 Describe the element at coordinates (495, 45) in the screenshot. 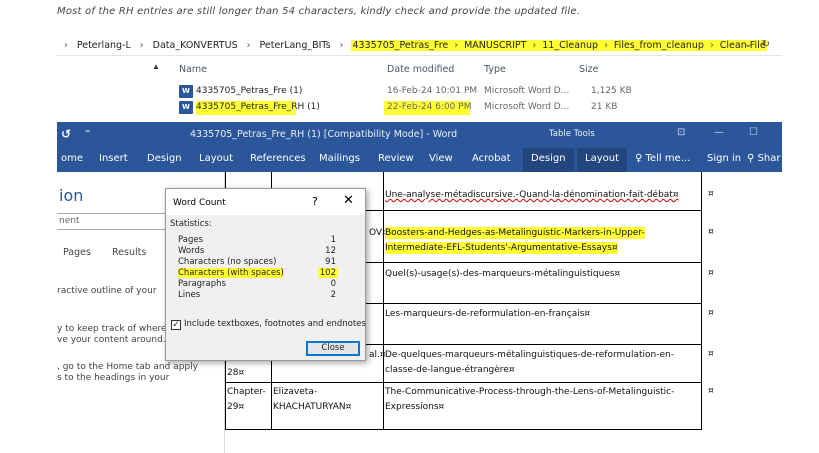

I see `breadcrumb-manuscript: MANUSCRIPT` at that location.